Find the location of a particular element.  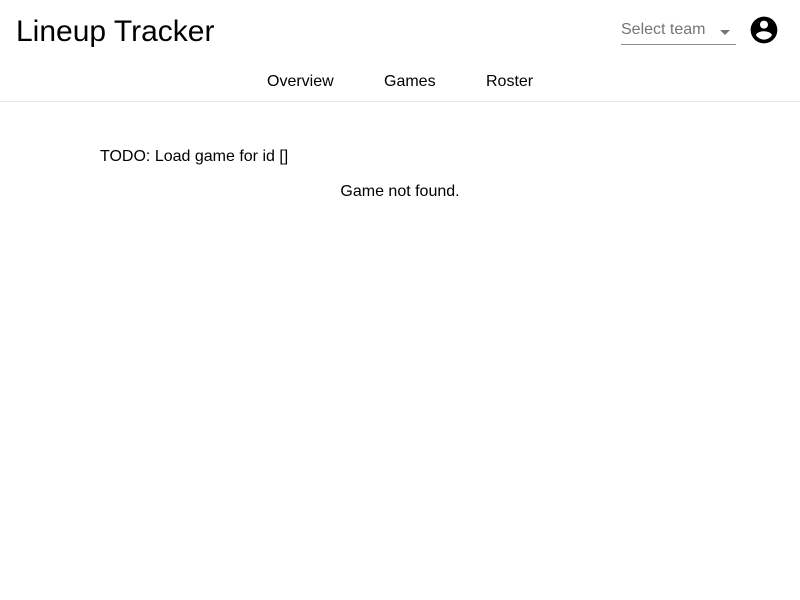

tab-overview: Overview is located at coordinates (300, 82).